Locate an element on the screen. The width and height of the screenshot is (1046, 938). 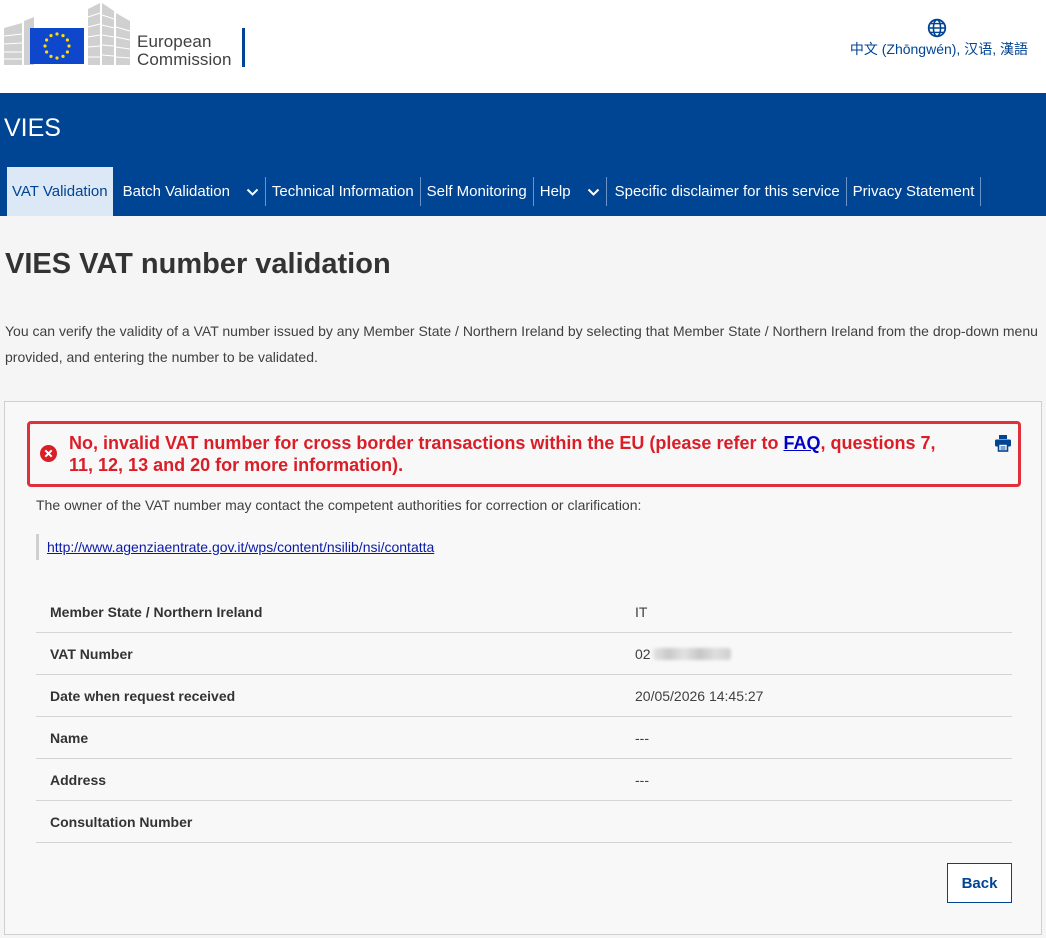
detail-label: VAT Number is located at coordinates (91, 654).